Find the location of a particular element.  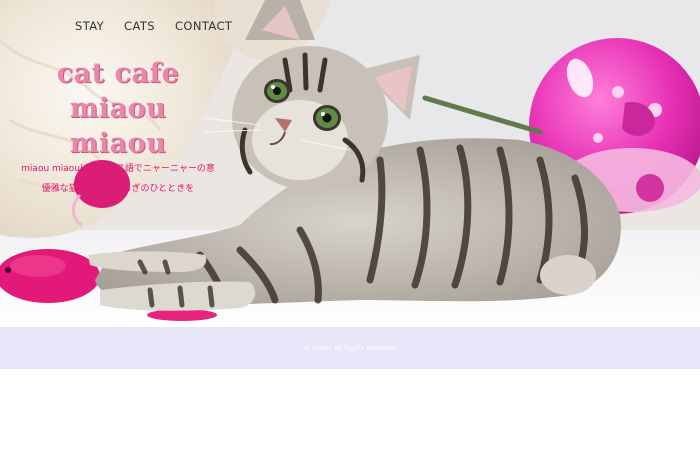

tagline-line-2: 優雅な猫たちとくつろぎのひとときを is located at coordinates (118, 189).